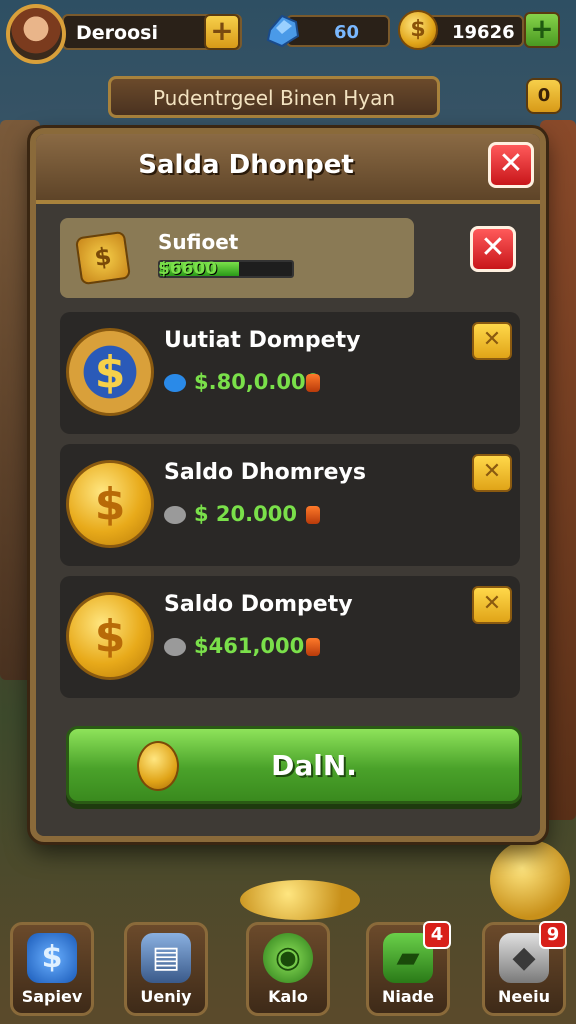 This screenshot has width=576, height=1024. What do you see at coordinates (110, 372) in the screenshot?
I see `blue-coin-icon: $` at bounding box center [110, 372].